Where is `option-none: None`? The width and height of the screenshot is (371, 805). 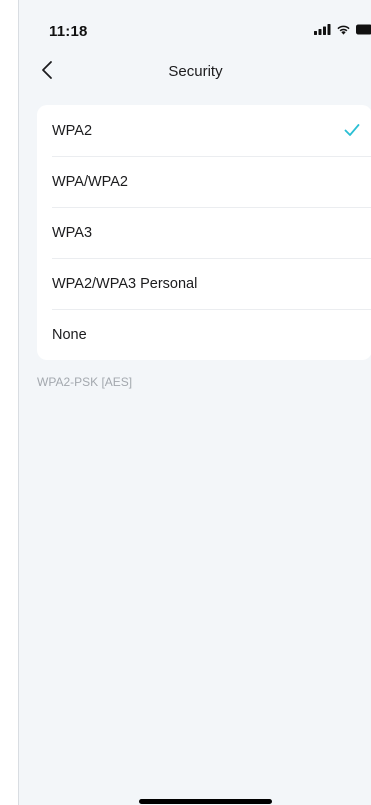 option-none: None is located at coordinates (204, 334).